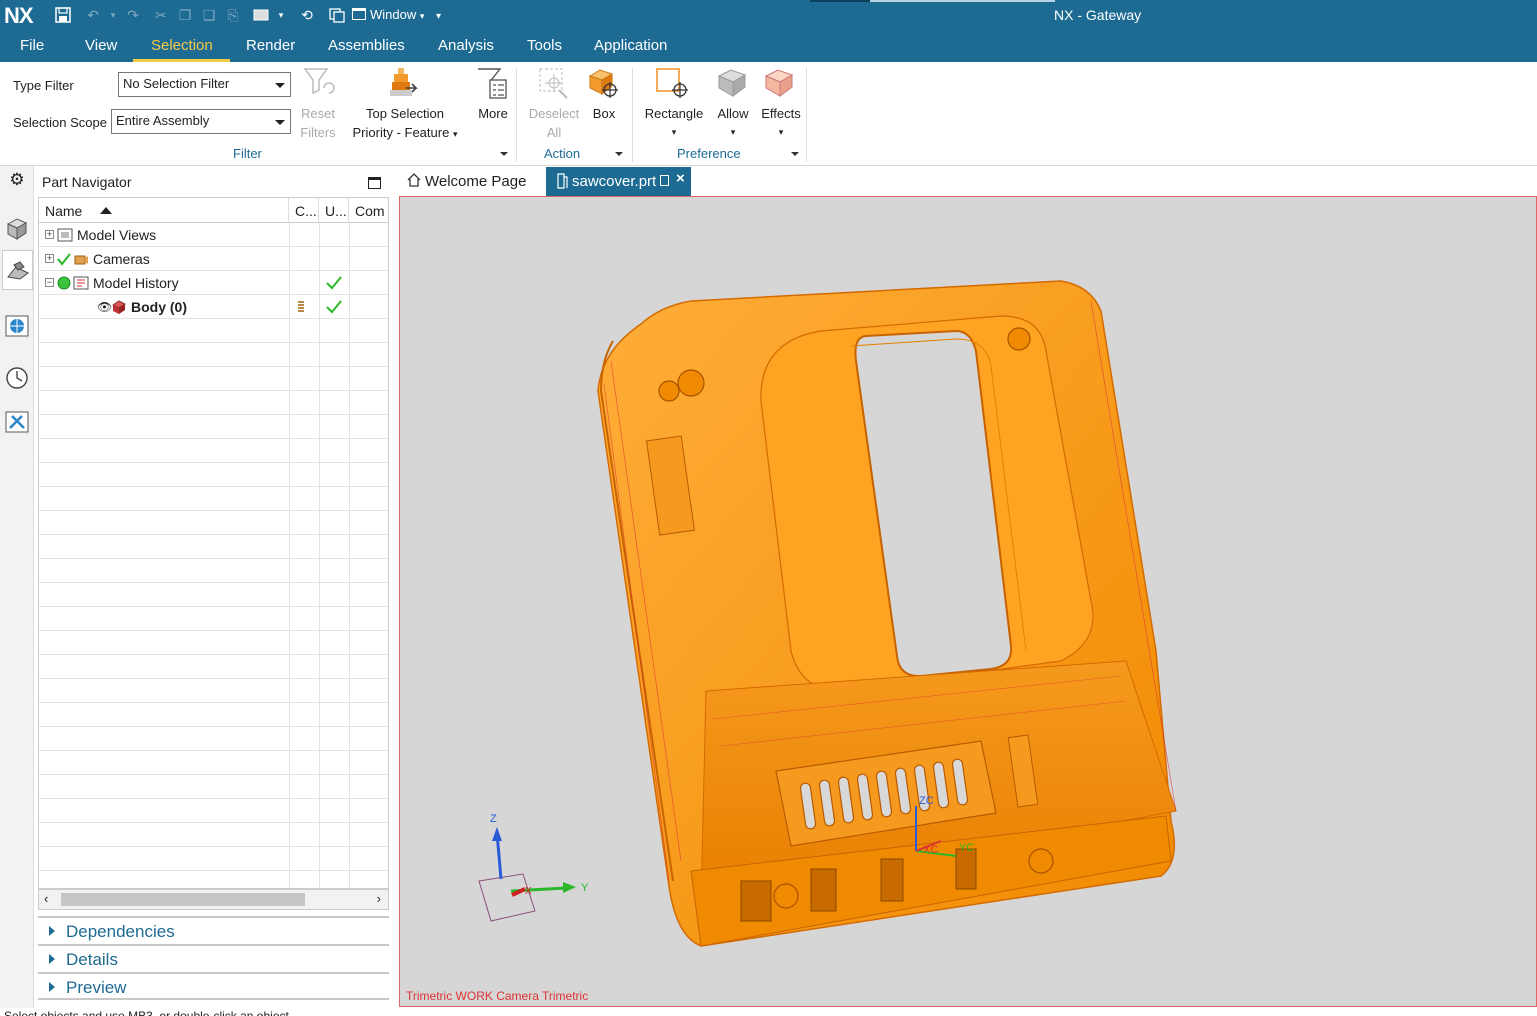 This screenshot has width=1537, height=1016. What do you see at coordinates (466, 45) in the screenshot?
I see `menu-analysis: Analysis` at bounding box center [466, 45].